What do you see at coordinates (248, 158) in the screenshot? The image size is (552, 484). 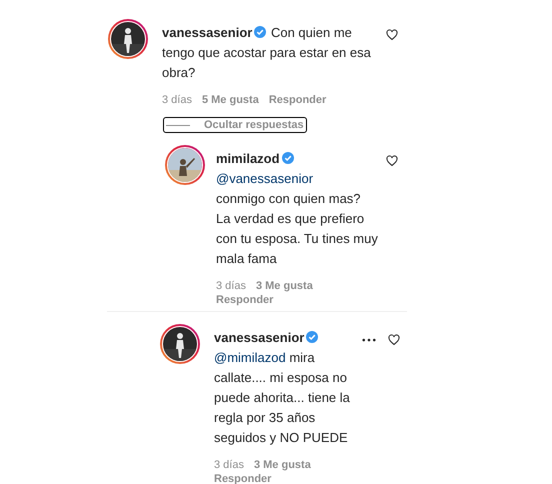 I see `username-link: mimilazod` at bounding box center [248, 158].